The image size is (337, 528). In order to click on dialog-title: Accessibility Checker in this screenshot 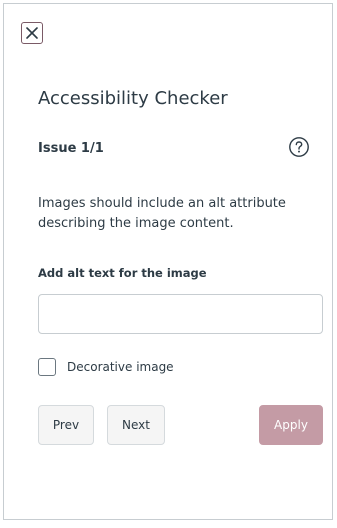, I will do `click(133, 98)`.